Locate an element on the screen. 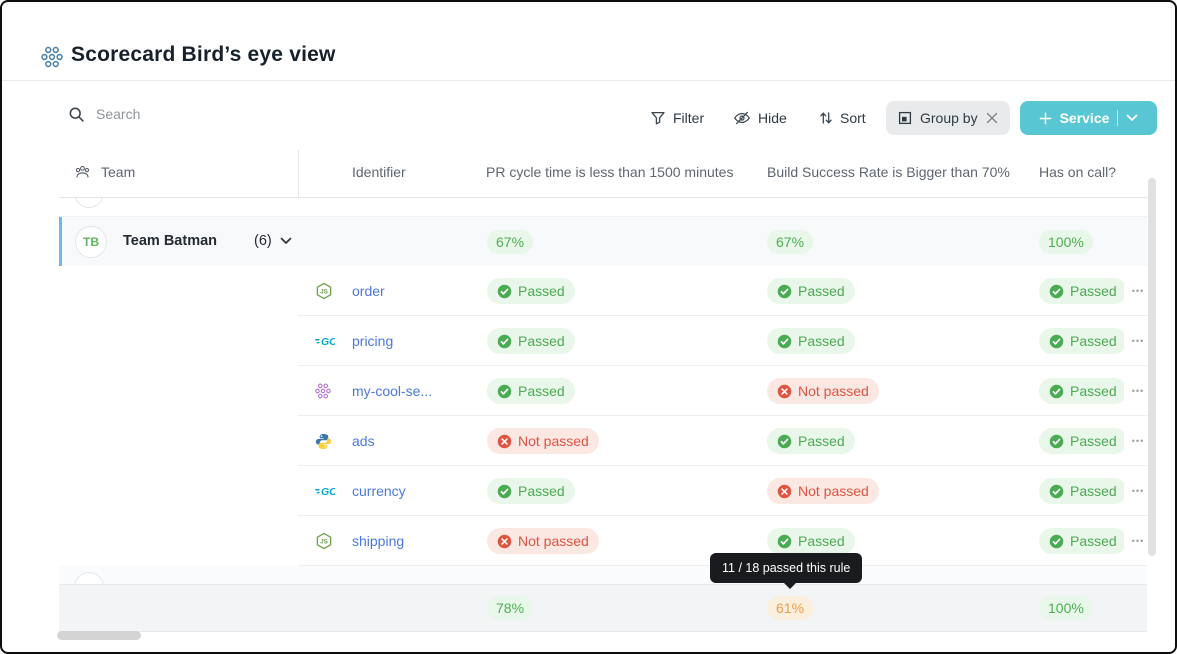 Image resolution: width=1177 pixels, height=654 pixels. plus-icon is located at coordinates (1045, 118).